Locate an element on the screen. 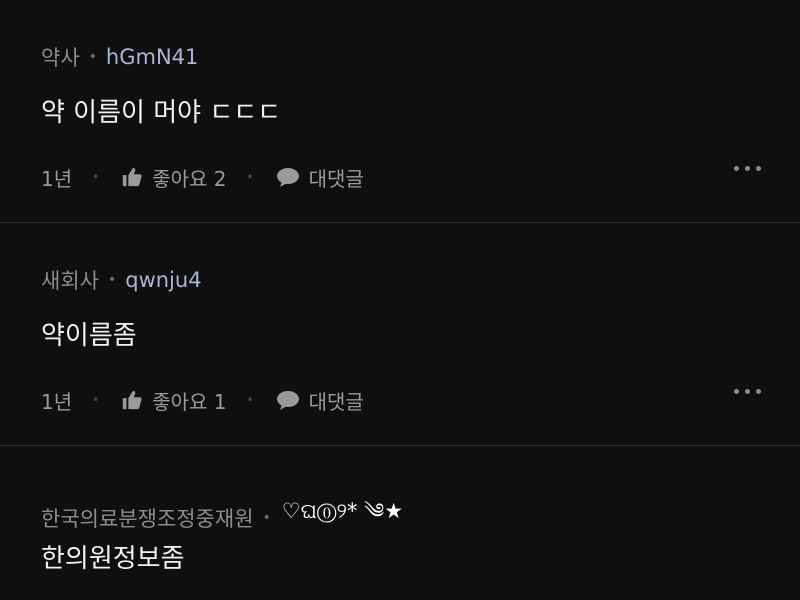 This screenshot has height=600, width=800. like-button: 좋아요 1 is located at coordinates (174, 400).